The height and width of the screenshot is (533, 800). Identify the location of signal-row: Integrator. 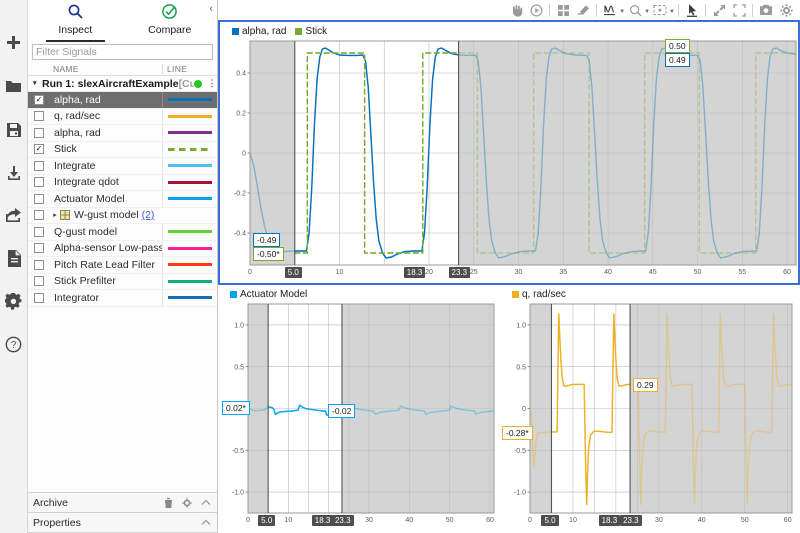
(122, 298).